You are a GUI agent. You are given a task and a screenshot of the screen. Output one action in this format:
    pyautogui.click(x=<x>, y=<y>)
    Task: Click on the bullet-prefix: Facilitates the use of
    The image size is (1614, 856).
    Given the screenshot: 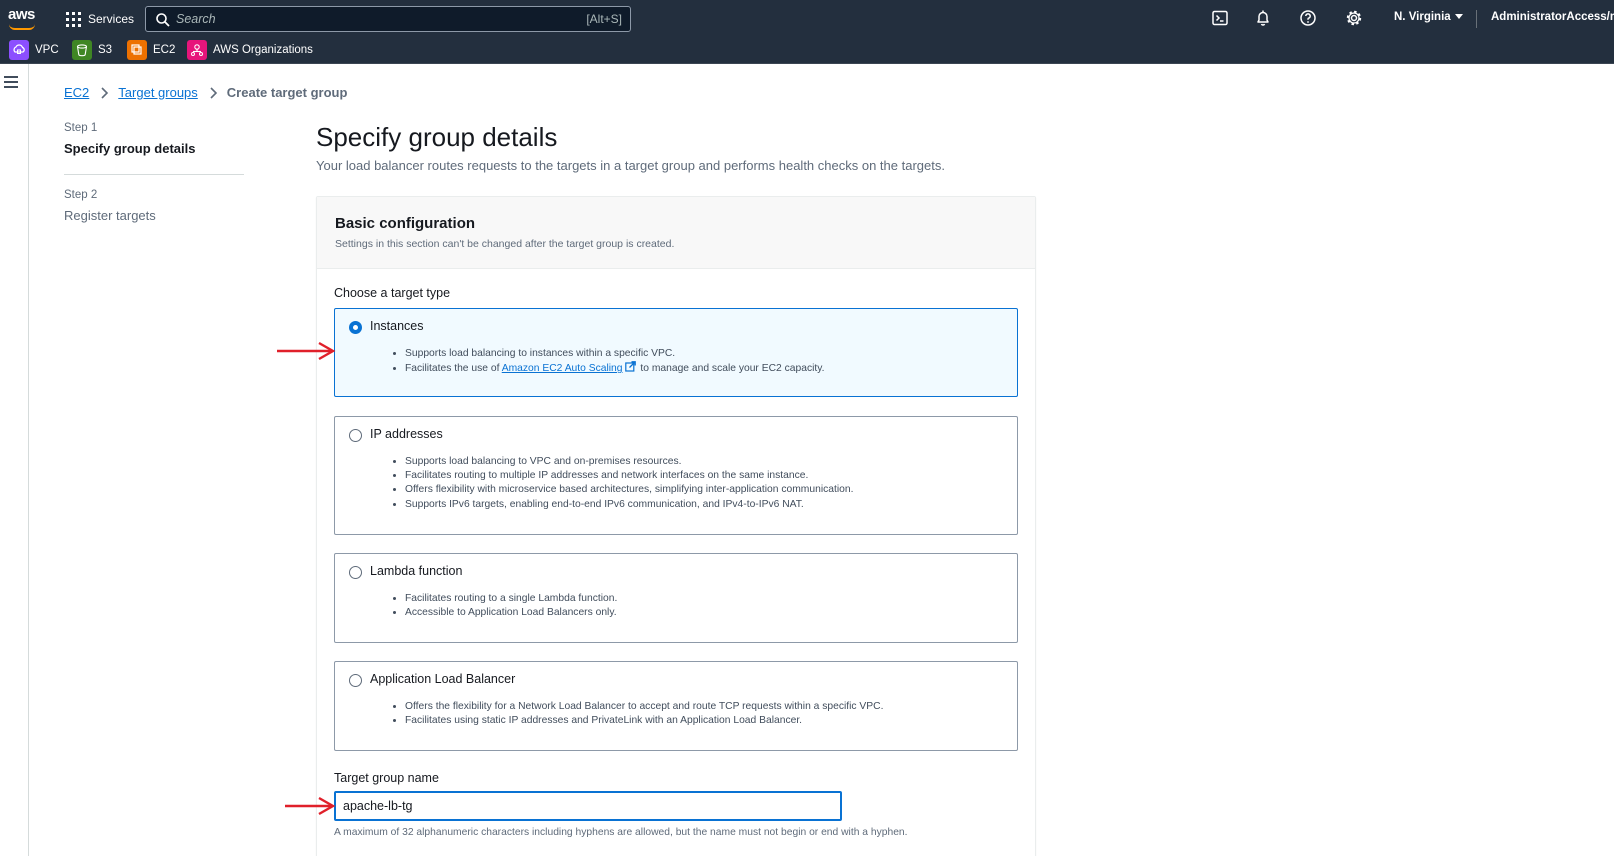 What is the action you would take?
    pyautogui.click(x=453, y=369)
    